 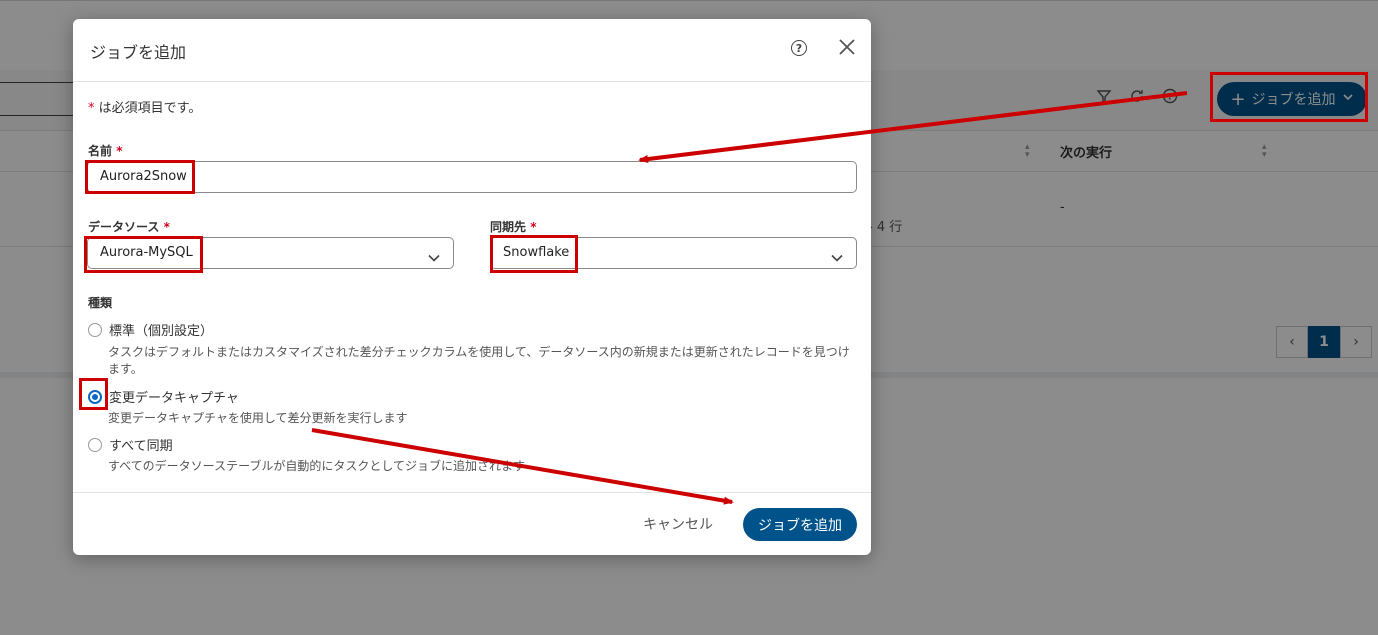 I want to click on dialog-title: ジョブを追加, so click(x=138, y=52).